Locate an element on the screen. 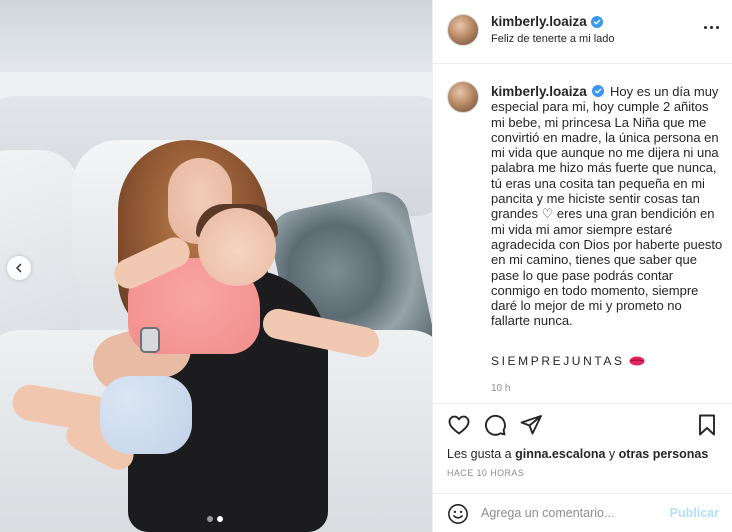 This screenshot has height=532, width=732. likes-middle: y is located at coordinates (612, 454).